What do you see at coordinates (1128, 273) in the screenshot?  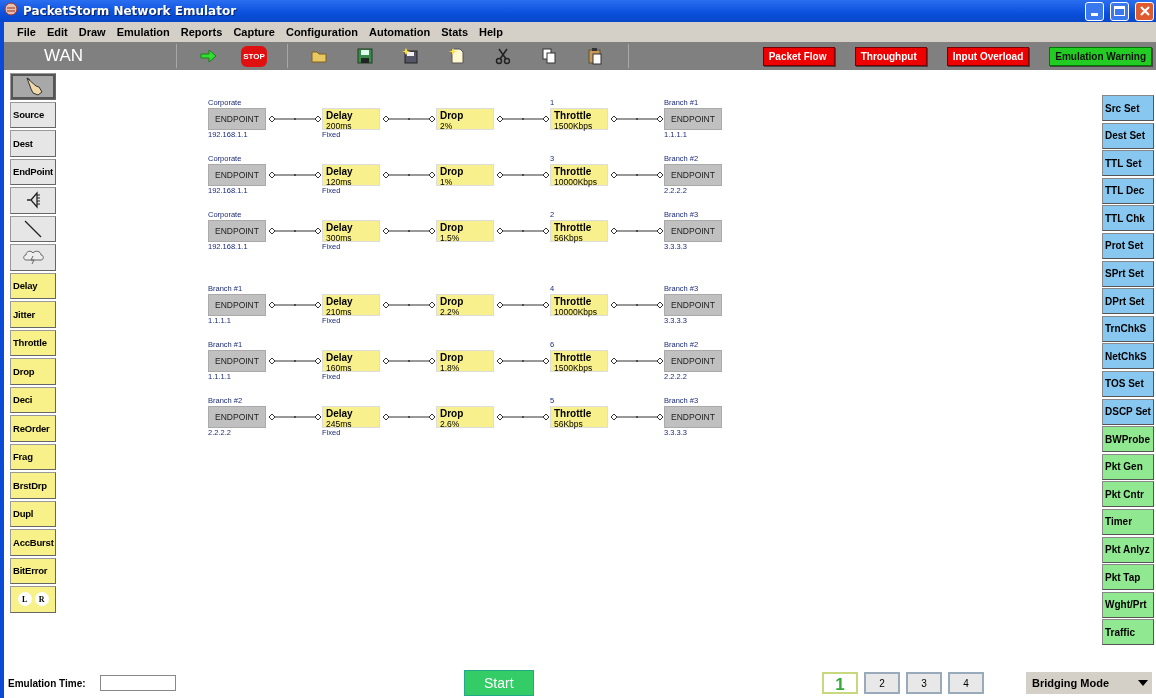 I see `palette-button: SPrt Set` at bounding box center [1128, 273].